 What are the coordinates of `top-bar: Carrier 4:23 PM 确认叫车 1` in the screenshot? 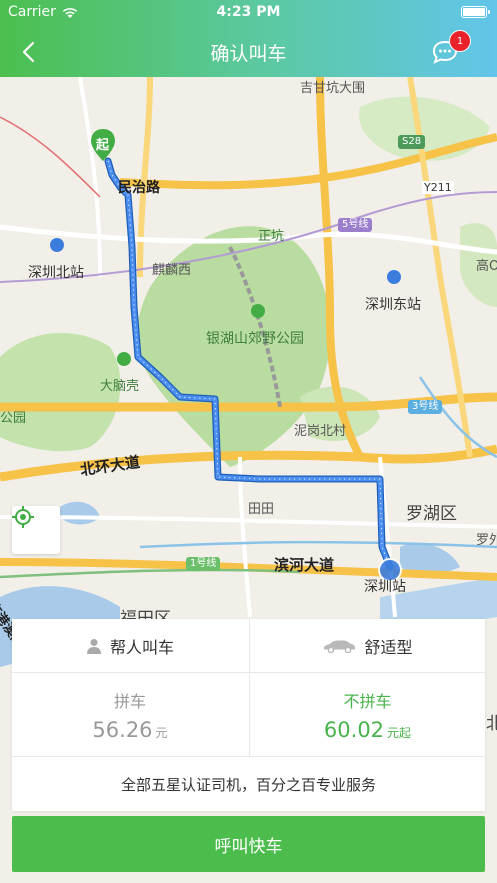 It's located at (248, 38).